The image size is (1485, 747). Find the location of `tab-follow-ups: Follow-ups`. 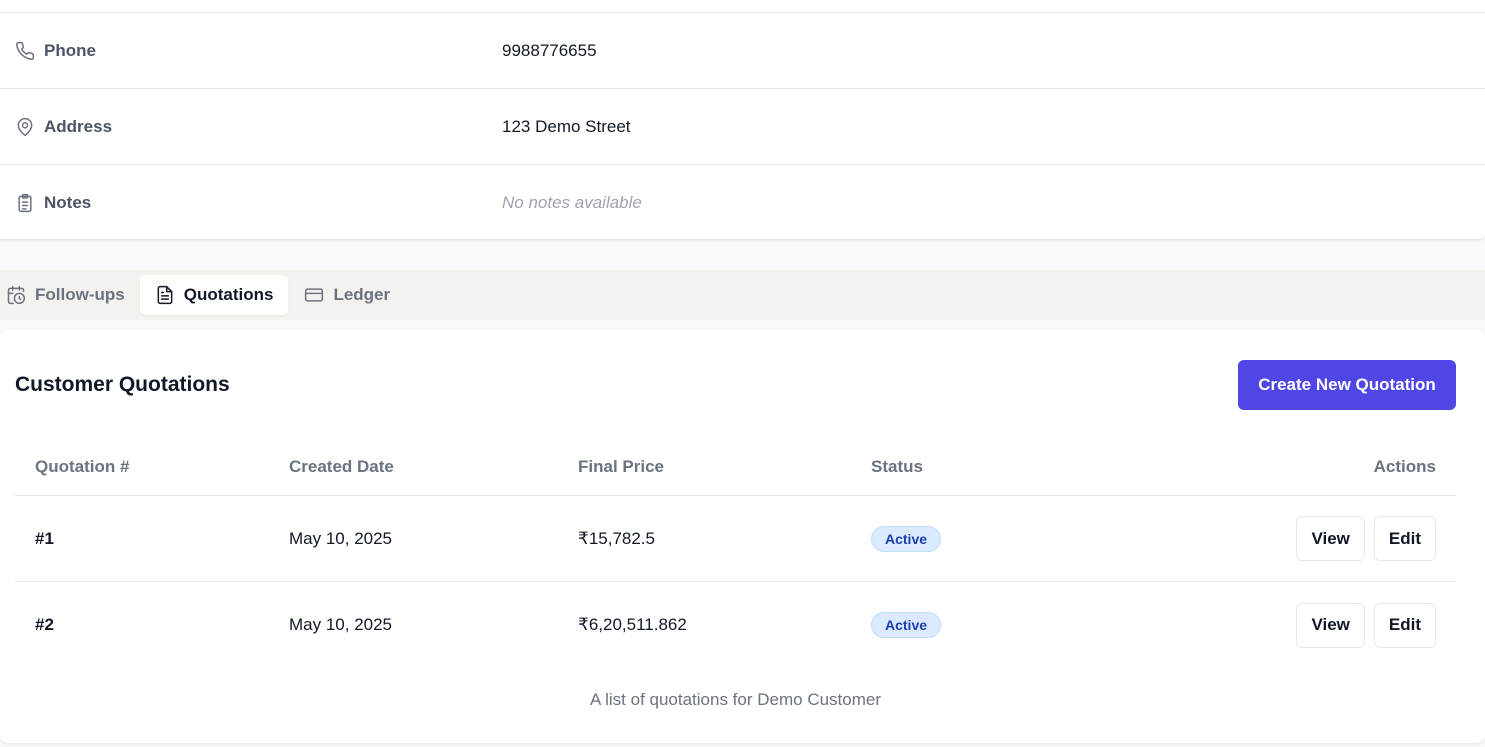

tab-follow-ups: Follow-ups is located at coordinates (70, 295).